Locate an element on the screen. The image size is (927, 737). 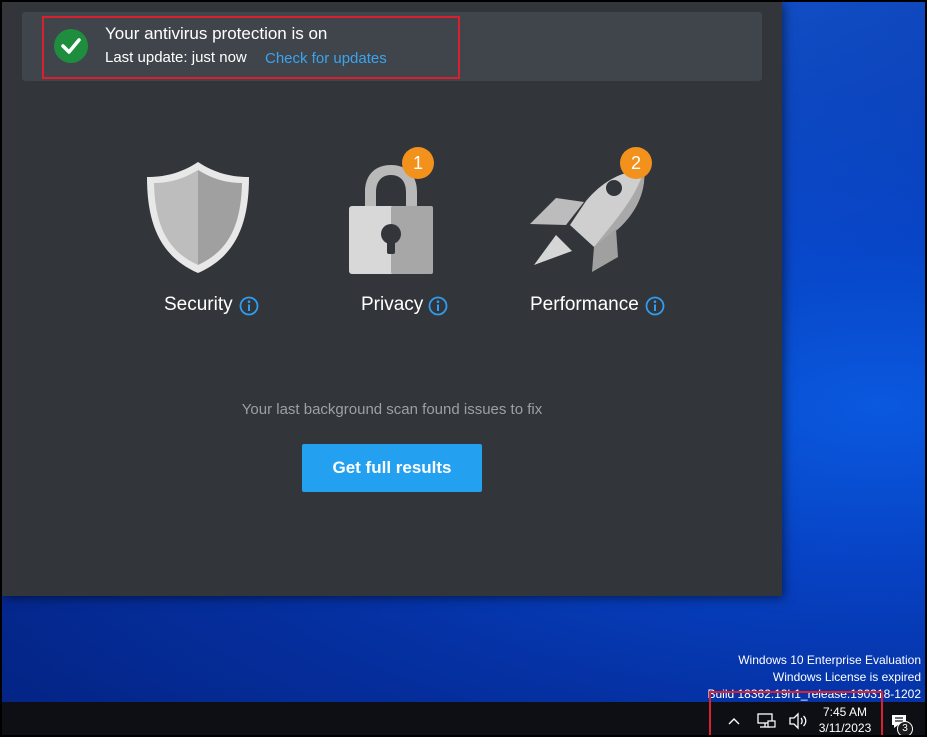
taskbar-clock: 7:45 AM 3/11/2023 is located at coordinates (845, 719).